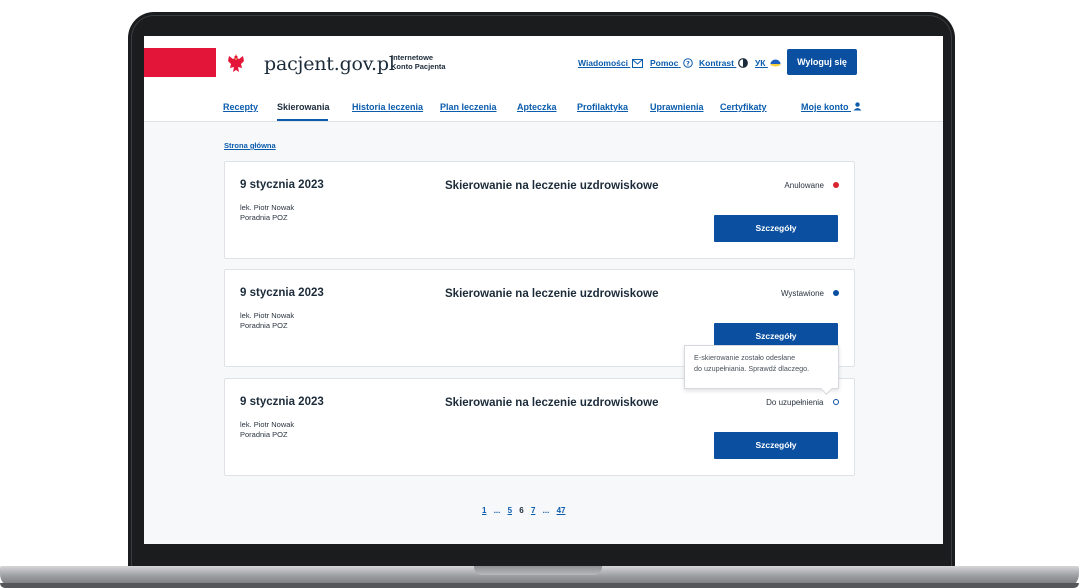  What do you see at coordinates (236, 63) in the screenshot?
I see `eagle-emblem-icon` at bounding box center [236, 63].